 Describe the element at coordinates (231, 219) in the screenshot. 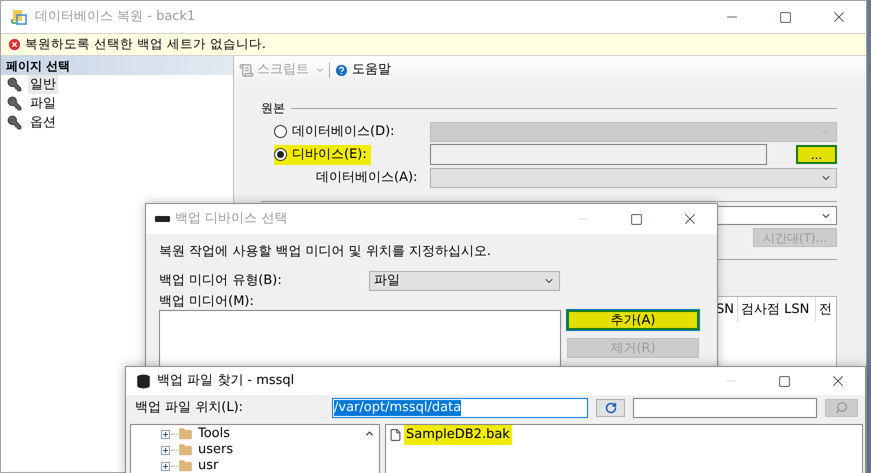

I see `dialog-title: 백업 디바이스 선택` at that location.